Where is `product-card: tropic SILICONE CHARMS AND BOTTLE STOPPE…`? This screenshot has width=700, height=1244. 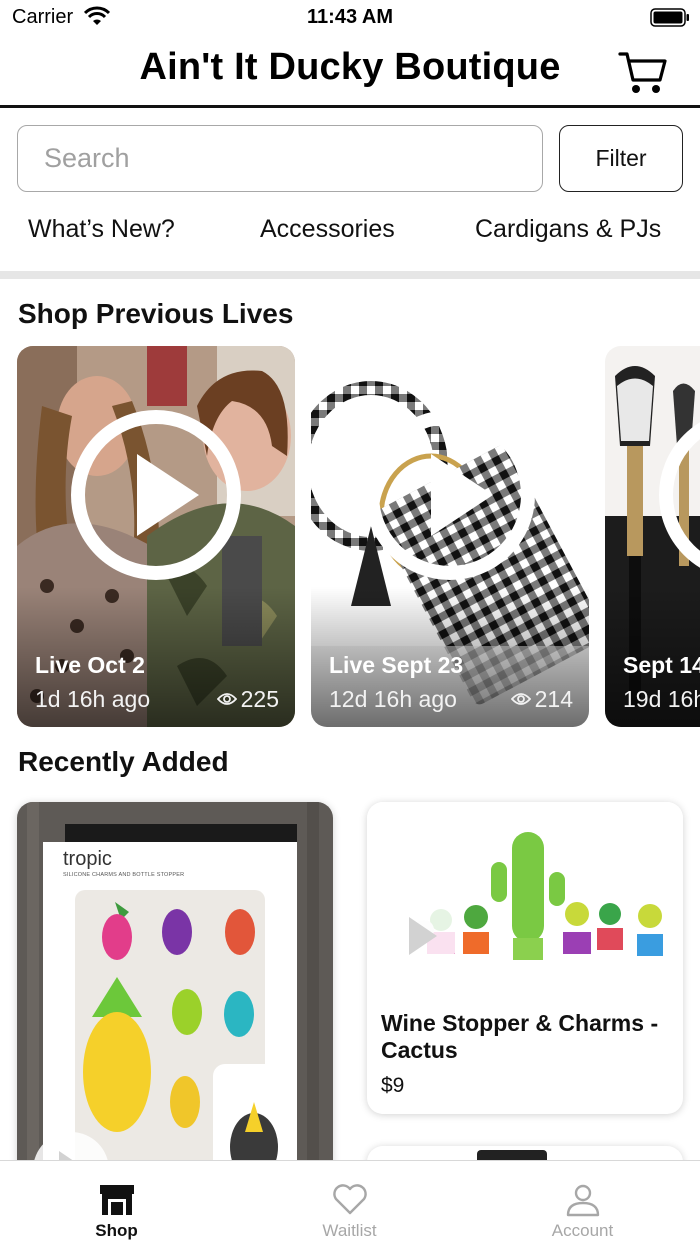
product-card: tropic SILICONE CHARMS AND BOTTLE STOPPE… is located at coordinates (175, 992).